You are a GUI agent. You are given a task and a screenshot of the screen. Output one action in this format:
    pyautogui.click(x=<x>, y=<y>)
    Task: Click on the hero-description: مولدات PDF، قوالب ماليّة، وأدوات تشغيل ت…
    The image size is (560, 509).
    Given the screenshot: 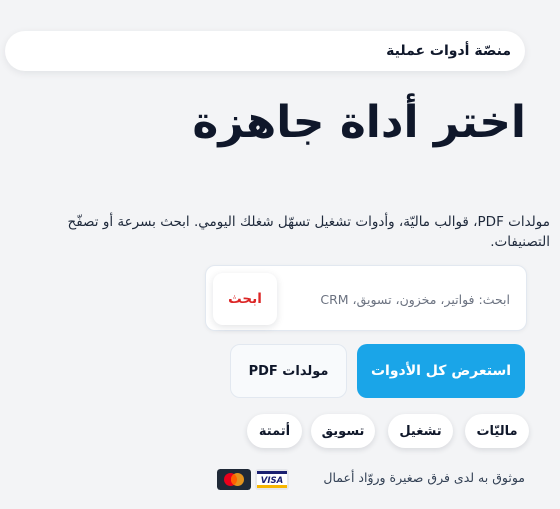 What is the action you would take?
    pyautogui.click(x=308, y=232)
    